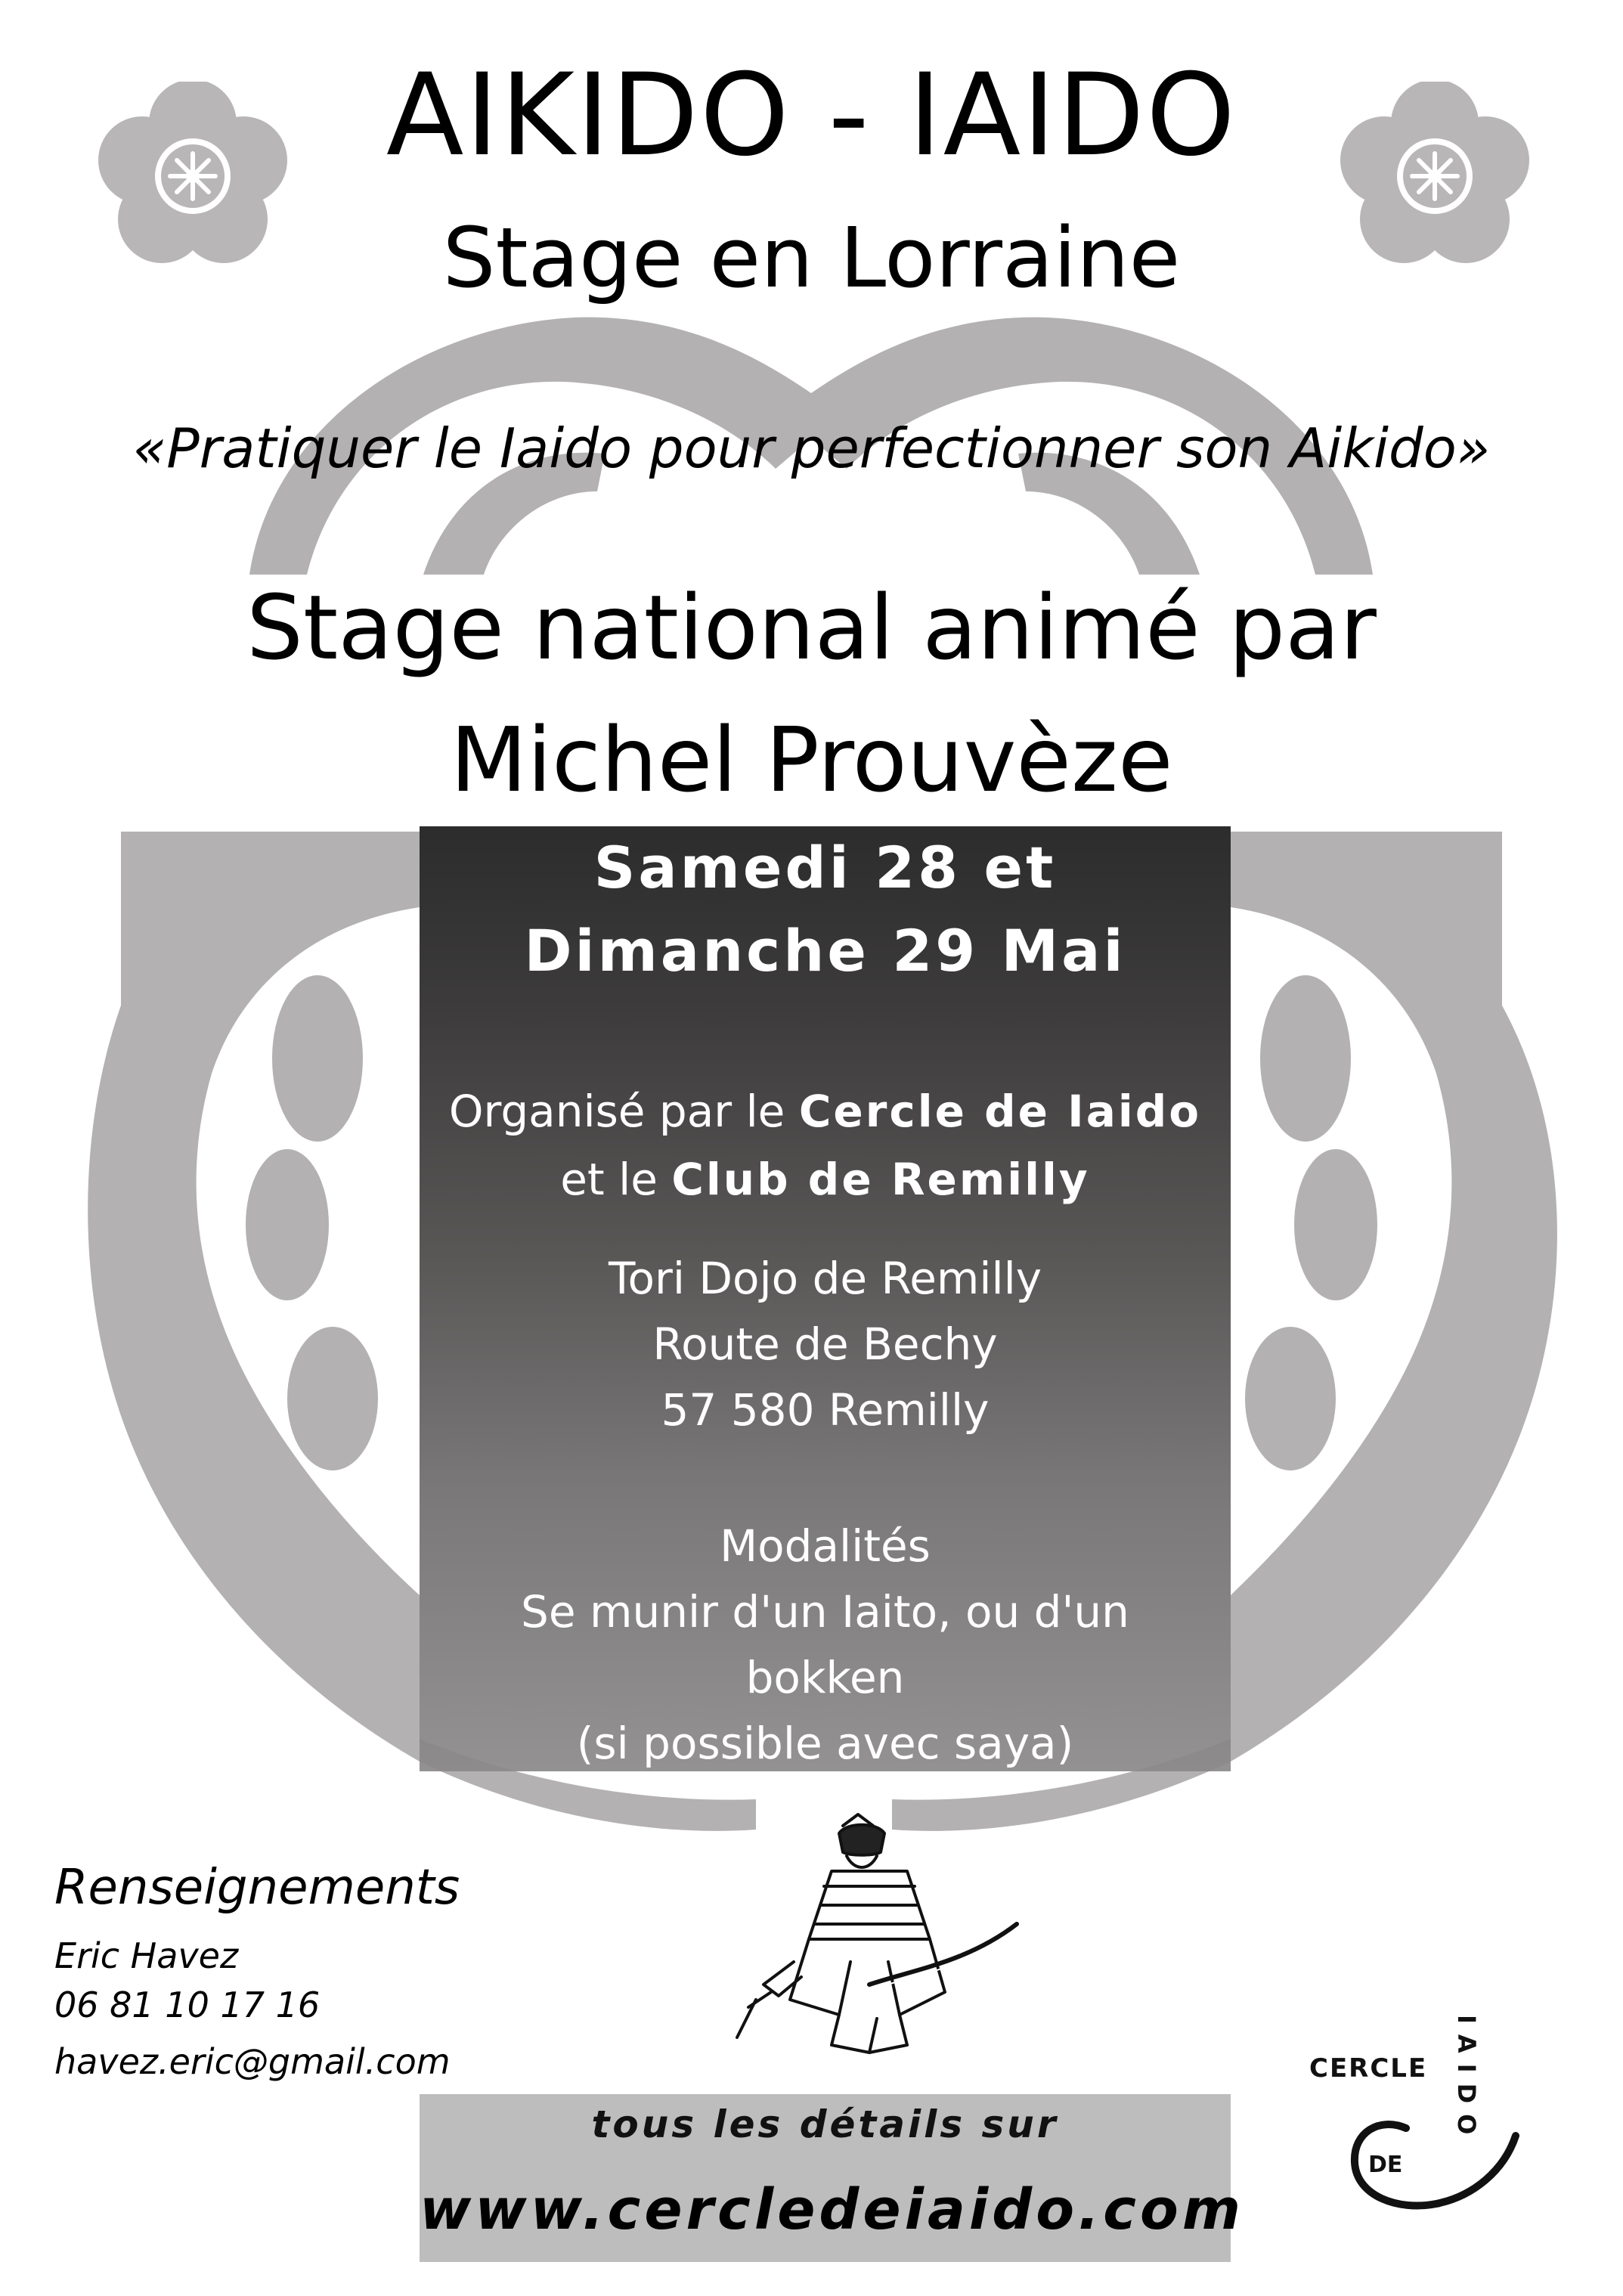 Image resolution: width=1623 pixels, height=2296 pixels. Describe the element at coordinates (252, 2061) in the screenshot. I see `contact-email: havez.eric@gmail.com` at that location.